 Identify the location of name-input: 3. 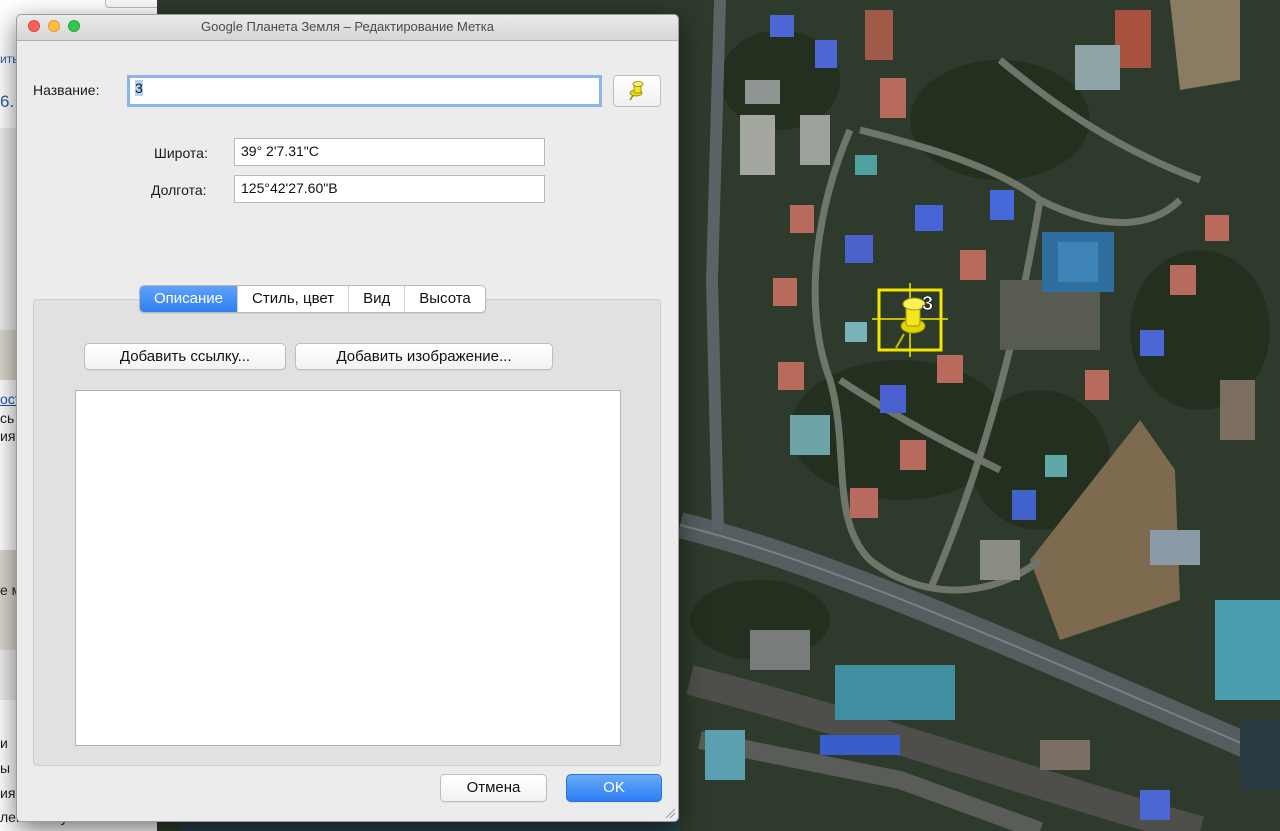
(364, 91).